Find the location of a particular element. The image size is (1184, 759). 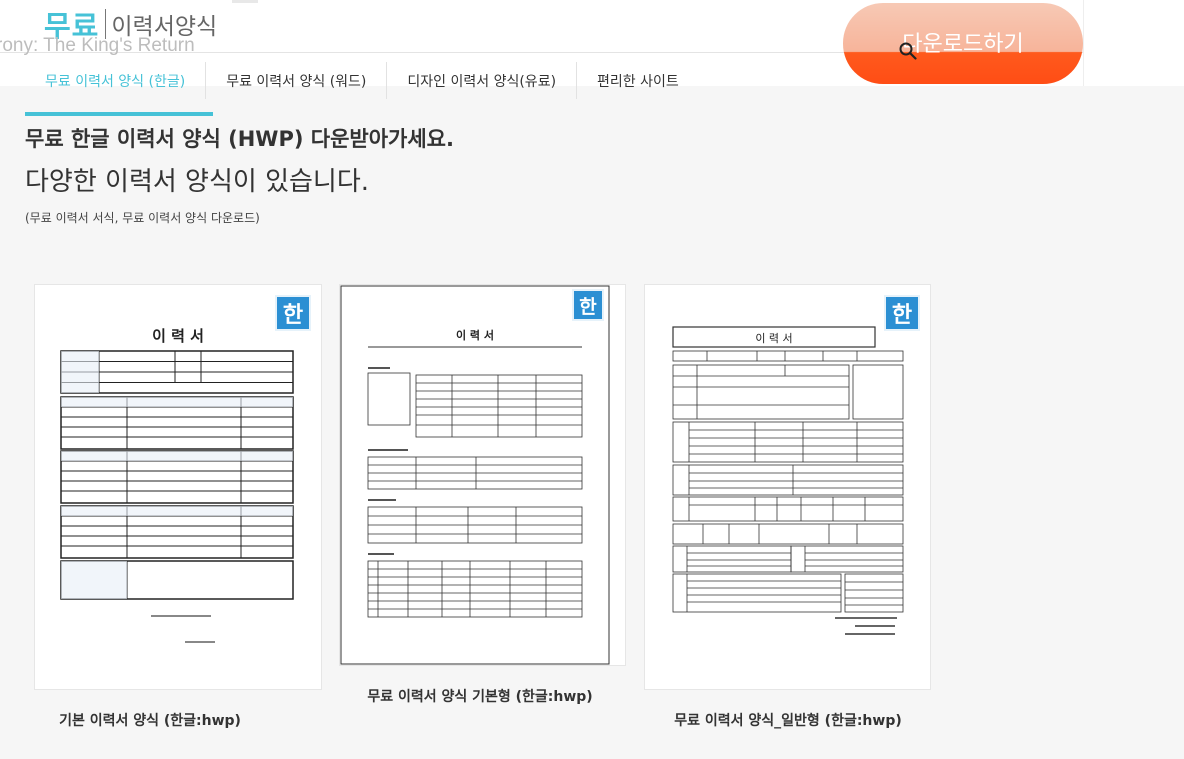

header-side-panel is located at coordinates (1133, 43).